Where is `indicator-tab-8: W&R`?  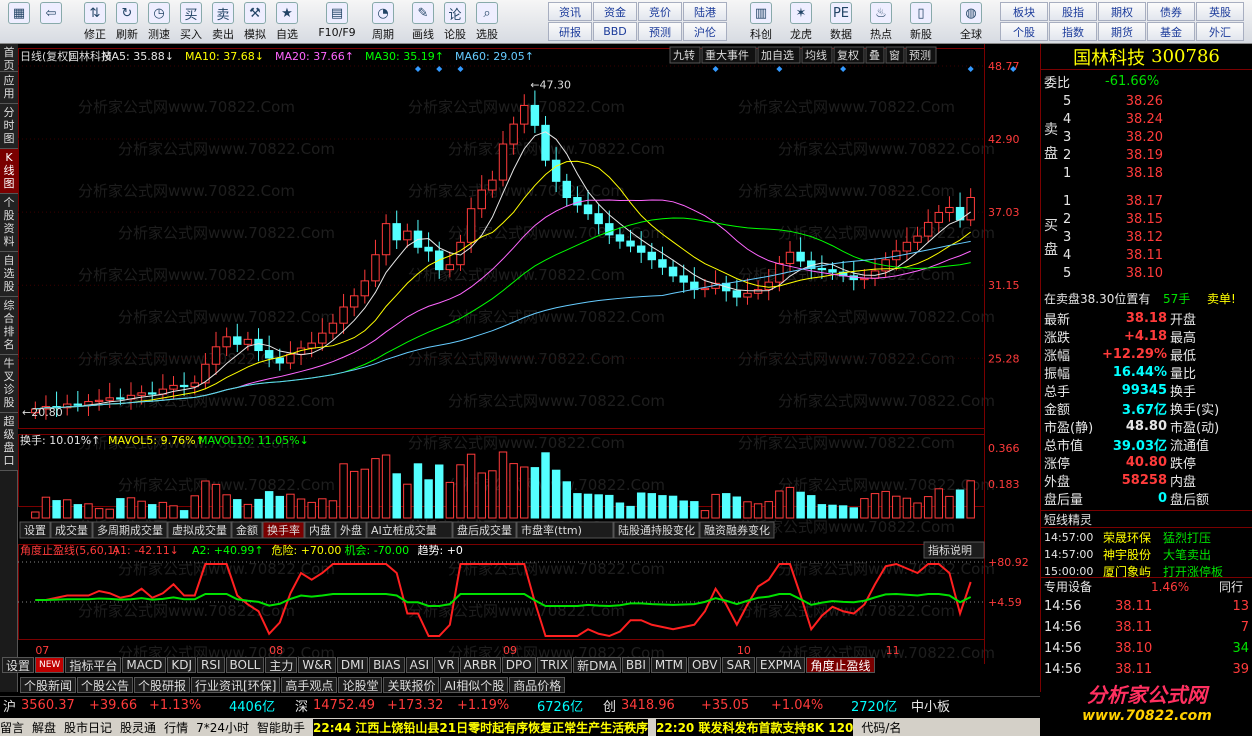
indicator-tab-8: W&R is located at coordinates (317, 665).